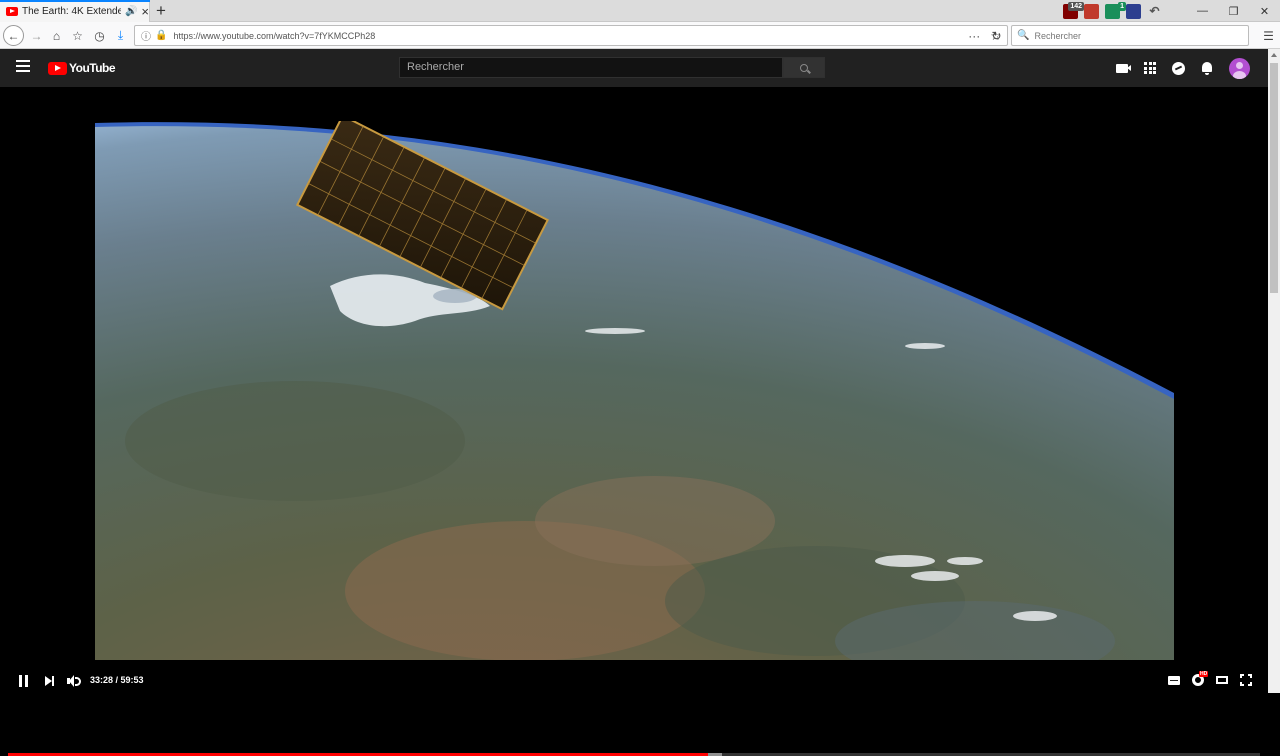 Image resolution: width=1280 pixels, height=756 pixels. Describe the element at coordinates (77, 35) in the screenshot. I see `bookmarks-icon: ☆` at that location.